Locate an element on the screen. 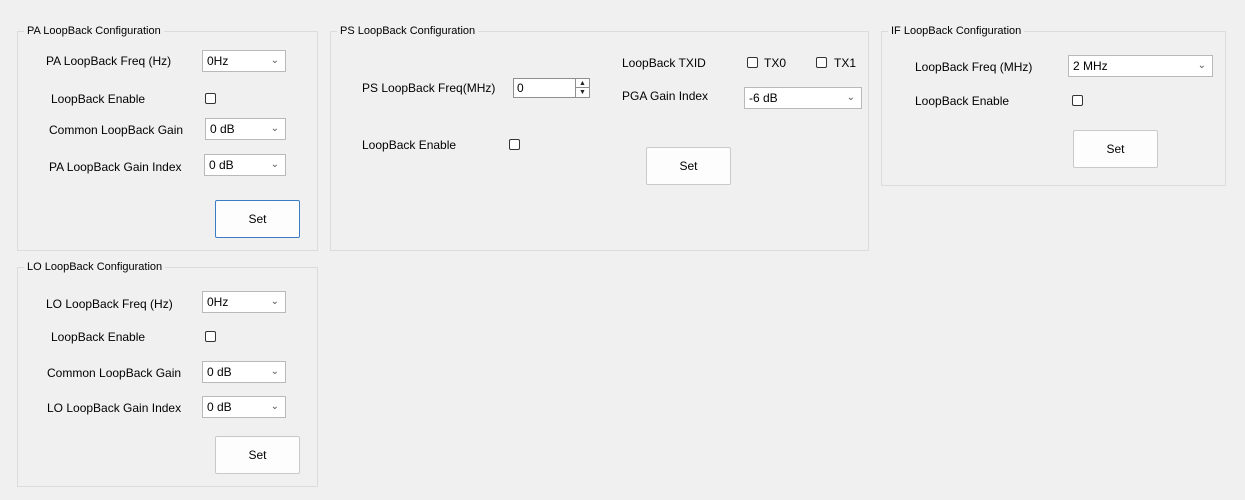  lo-common-gain-label: Common LoopBack Gain is located at coordinates (114, 373).